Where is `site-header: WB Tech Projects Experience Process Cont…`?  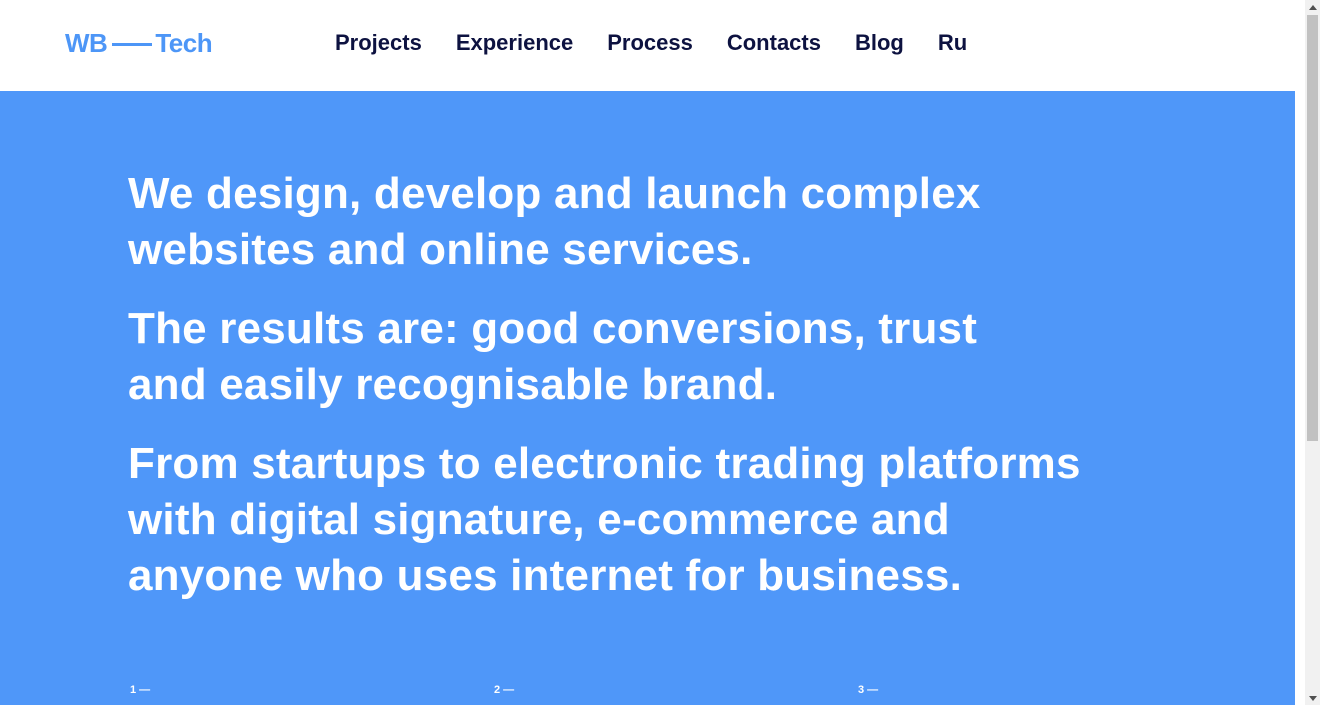
site-header: WB Tech Projects Experience Process Cont… is located at coordinates (647, 45).